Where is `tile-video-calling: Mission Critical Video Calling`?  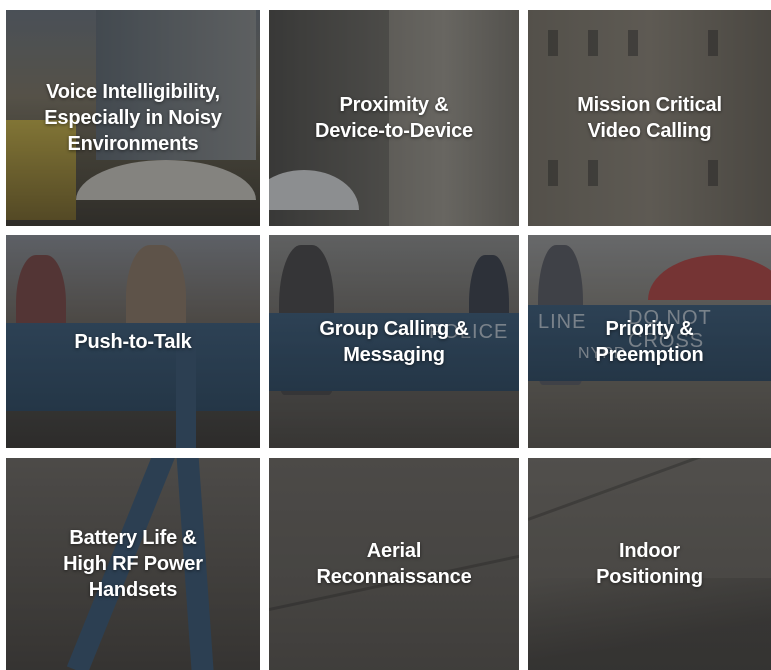 tile-video-calling: Mission Critical Video Calling is located at coordinates (649, 118).